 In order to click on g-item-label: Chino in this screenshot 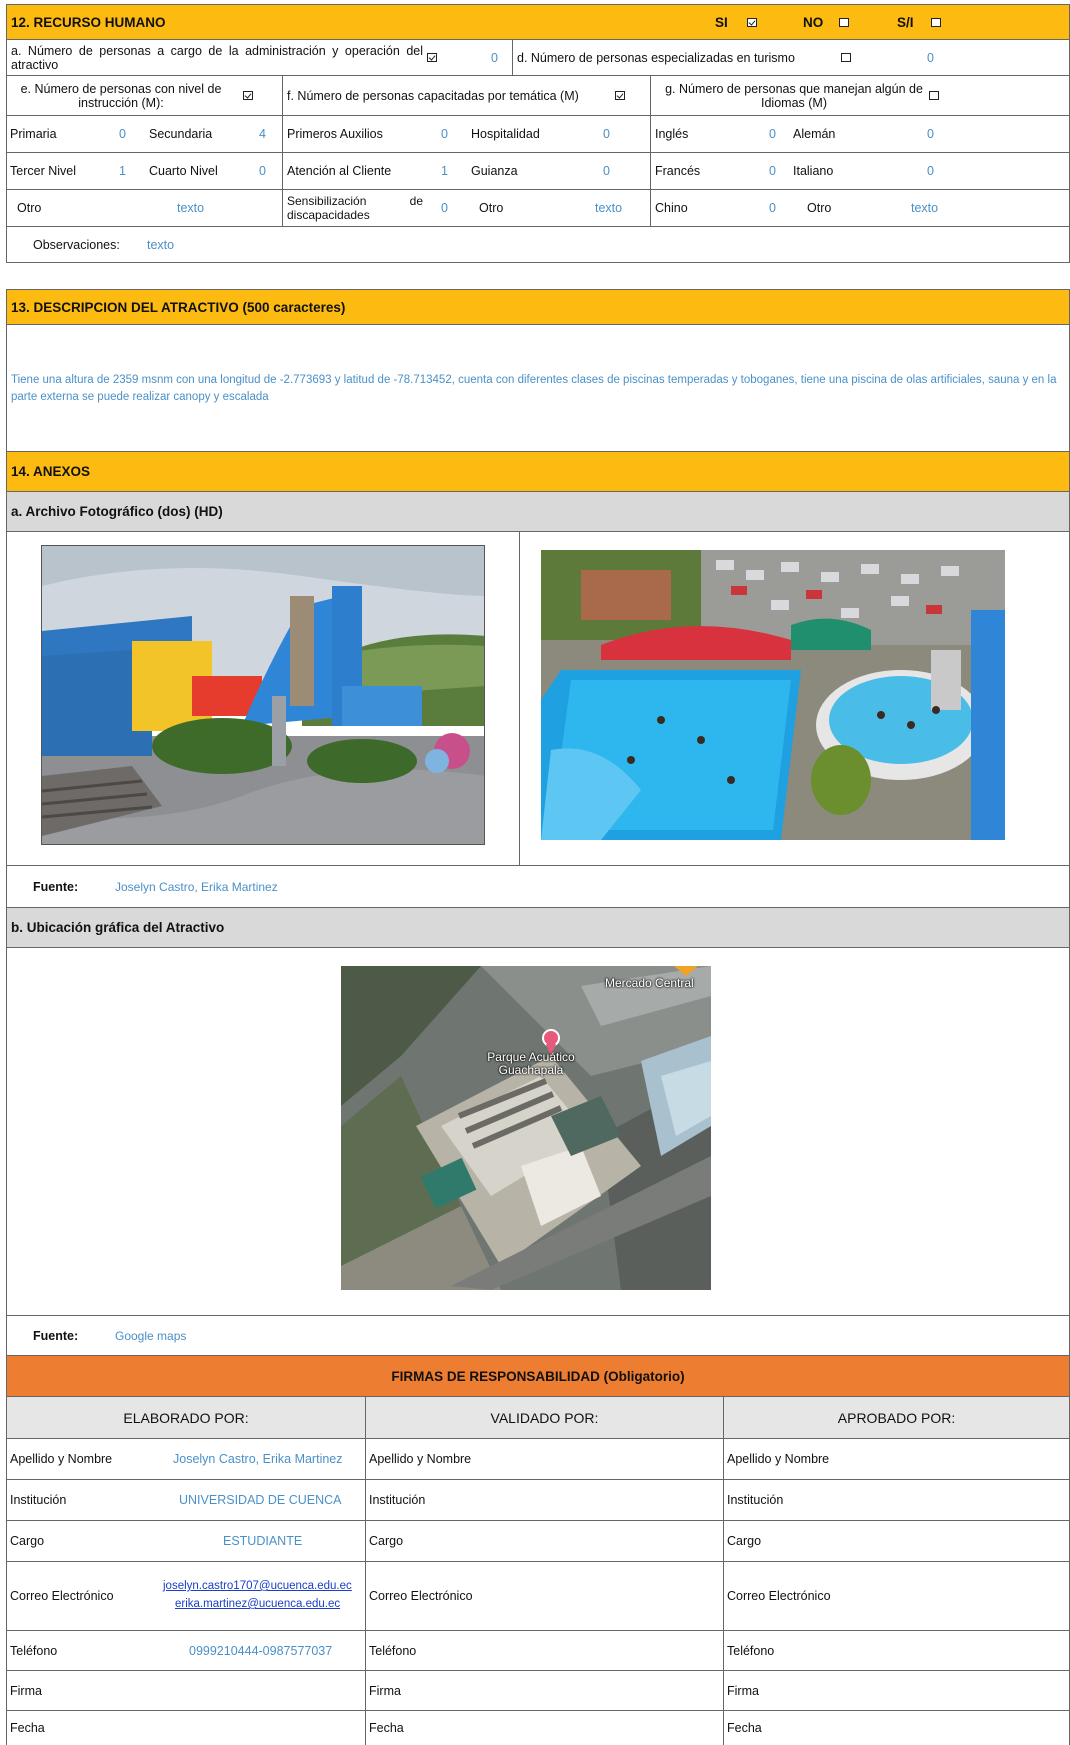, I will do `click(671, 208)`.